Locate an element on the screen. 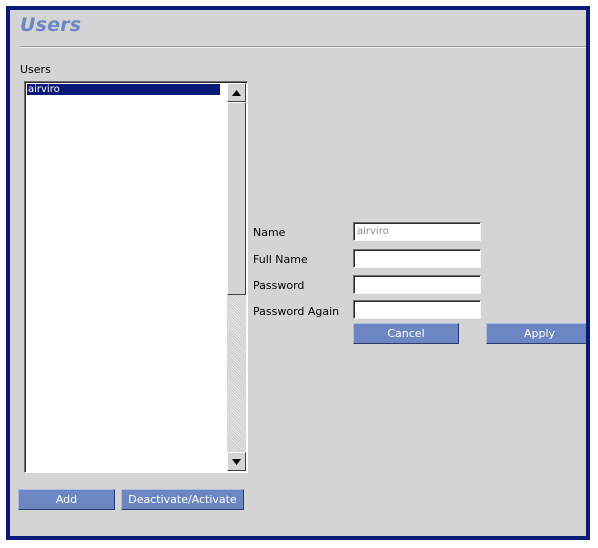 The height and width of the screenshot is (548, 598). cancel-button: Cancel is located at coordinates (406, 333).